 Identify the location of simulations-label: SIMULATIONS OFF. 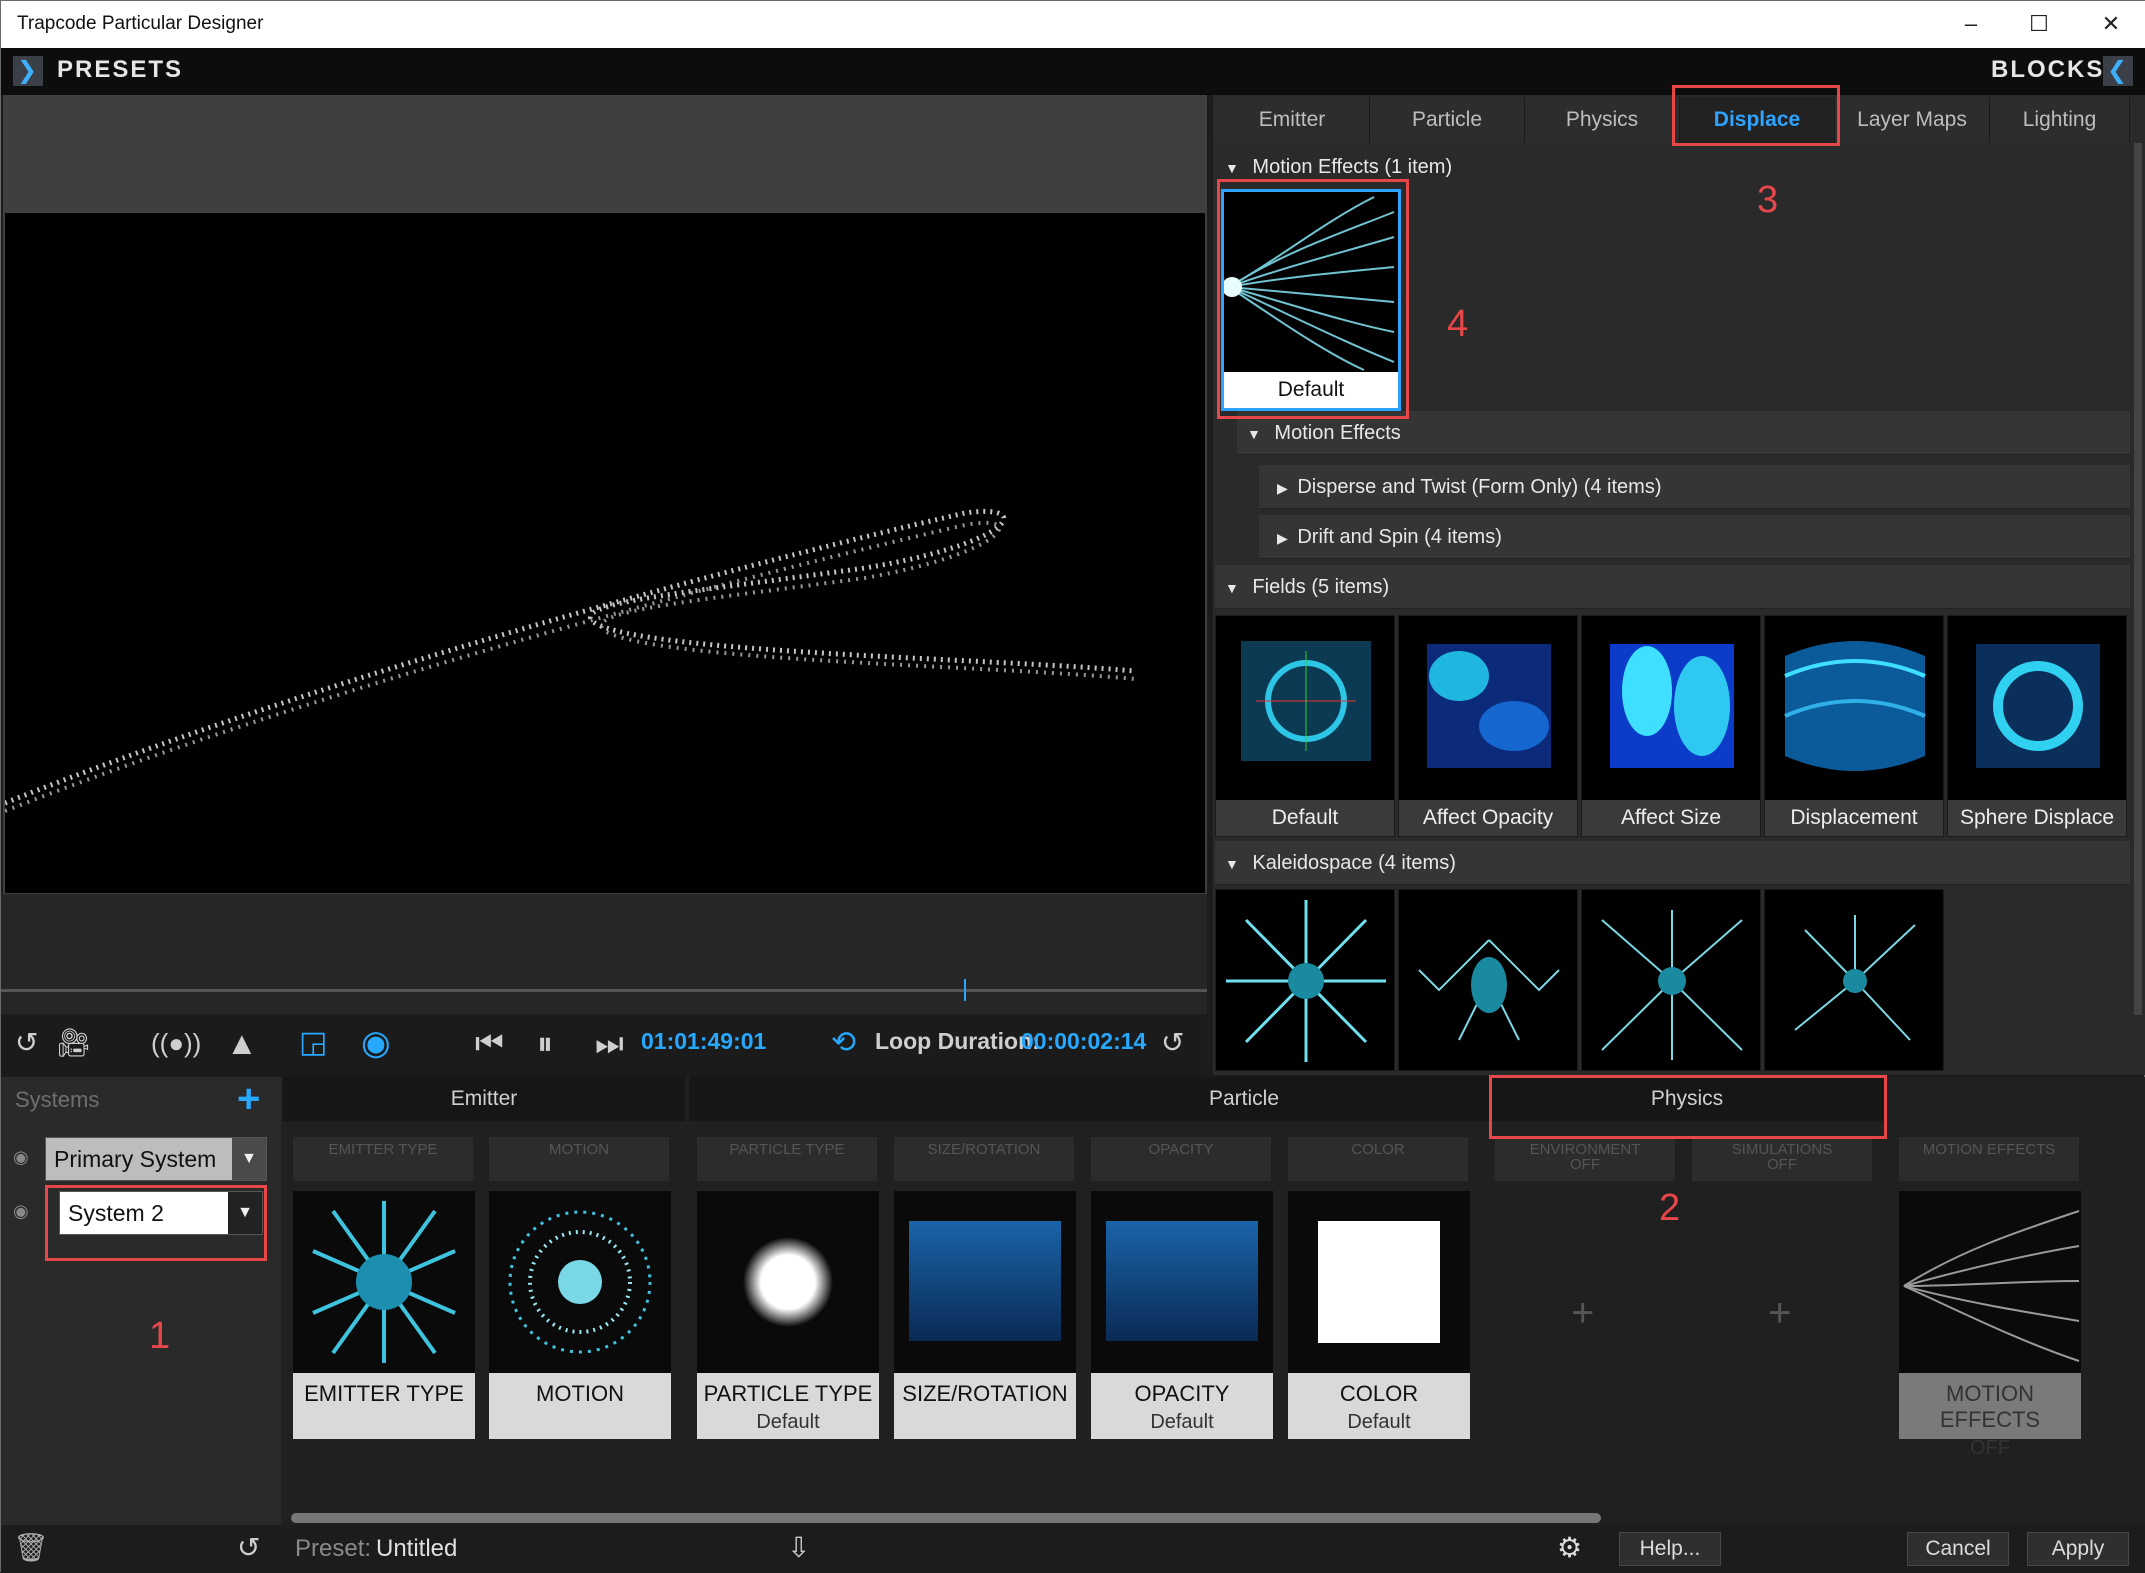
(1782, 1159).